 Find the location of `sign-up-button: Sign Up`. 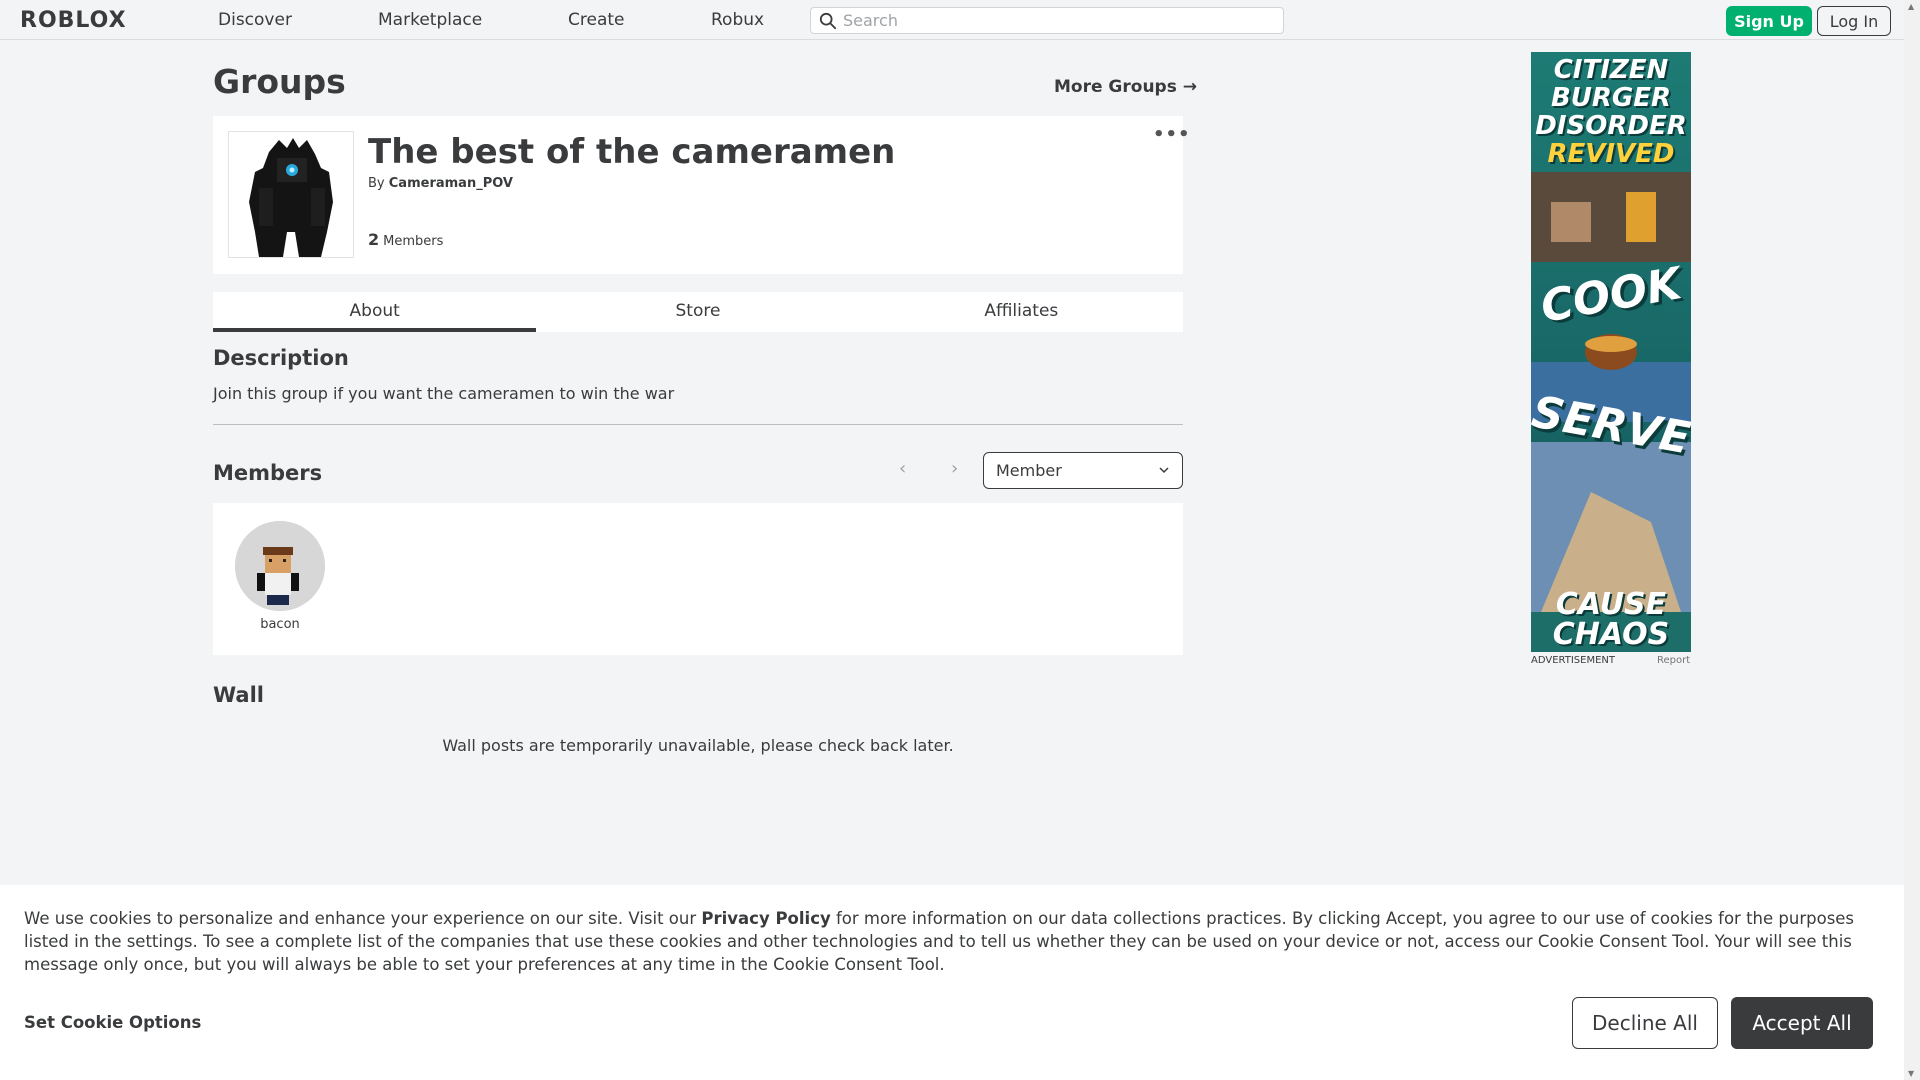

sign-up-button: Sign Up is located at coordinates (1769, 21).